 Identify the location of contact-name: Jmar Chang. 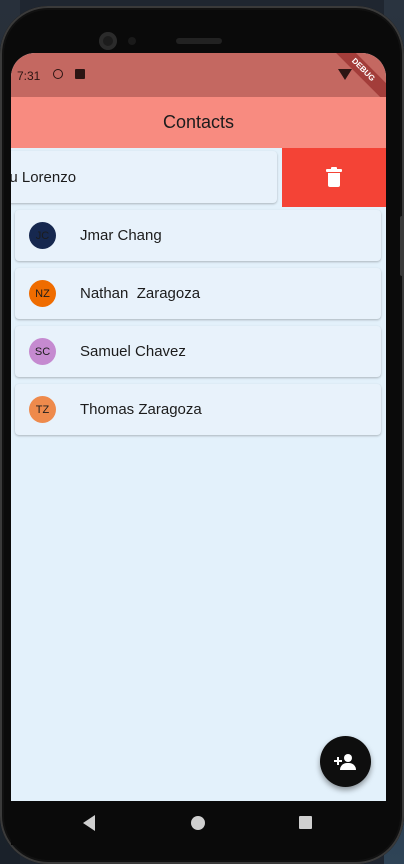
(121, 235).